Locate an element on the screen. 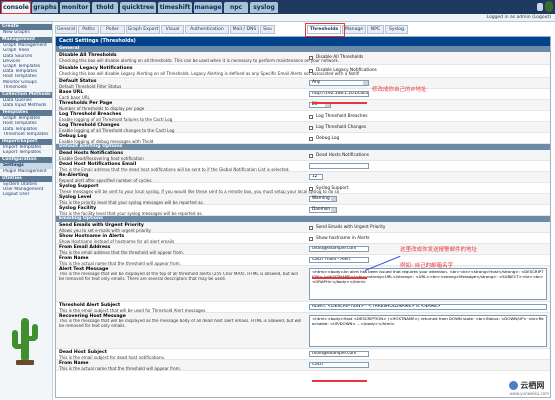  checkbox-label: Dead Hosts Notifications is located at coordinates (342, 155).